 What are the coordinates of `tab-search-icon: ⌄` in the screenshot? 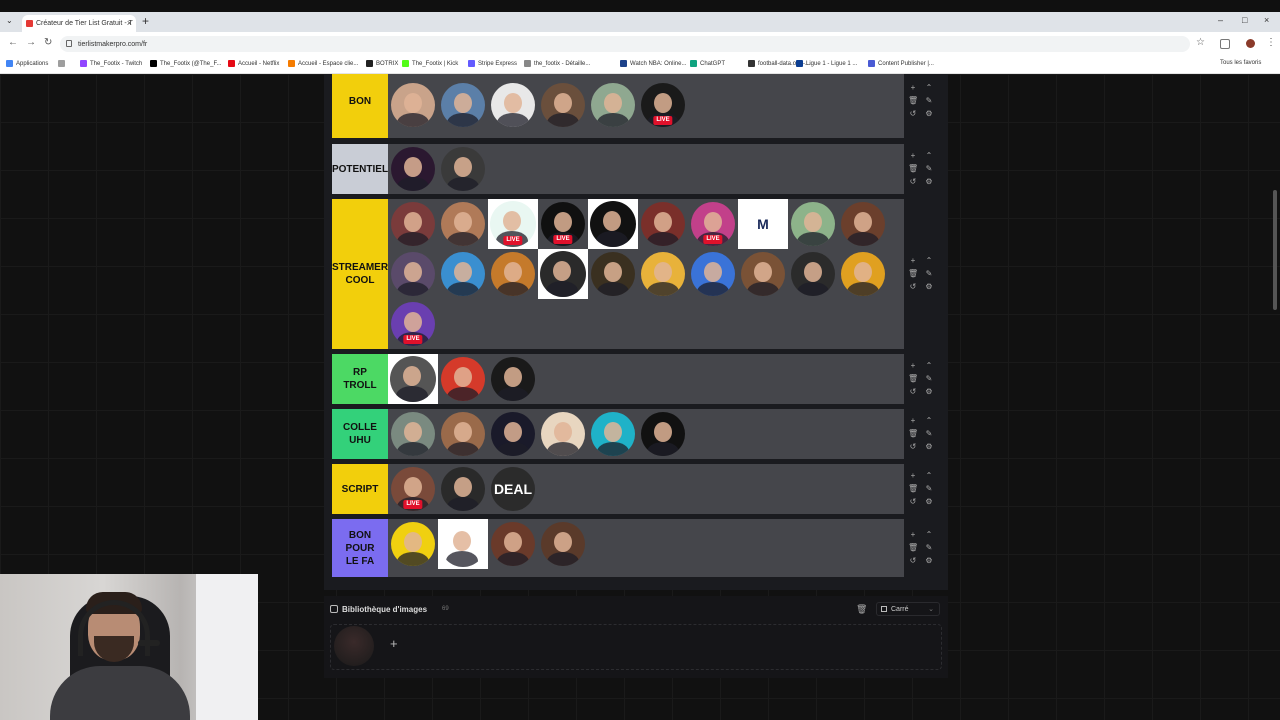 It's located at (9, 20).